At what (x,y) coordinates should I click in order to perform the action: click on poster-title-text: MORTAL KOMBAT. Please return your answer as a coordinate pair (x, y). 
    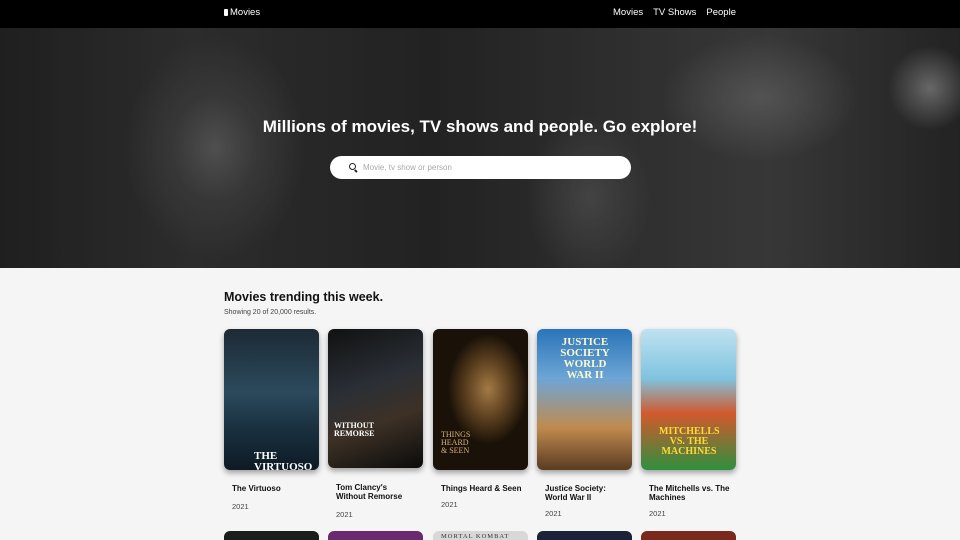
    Looking at the image, I should click on (475, 536).